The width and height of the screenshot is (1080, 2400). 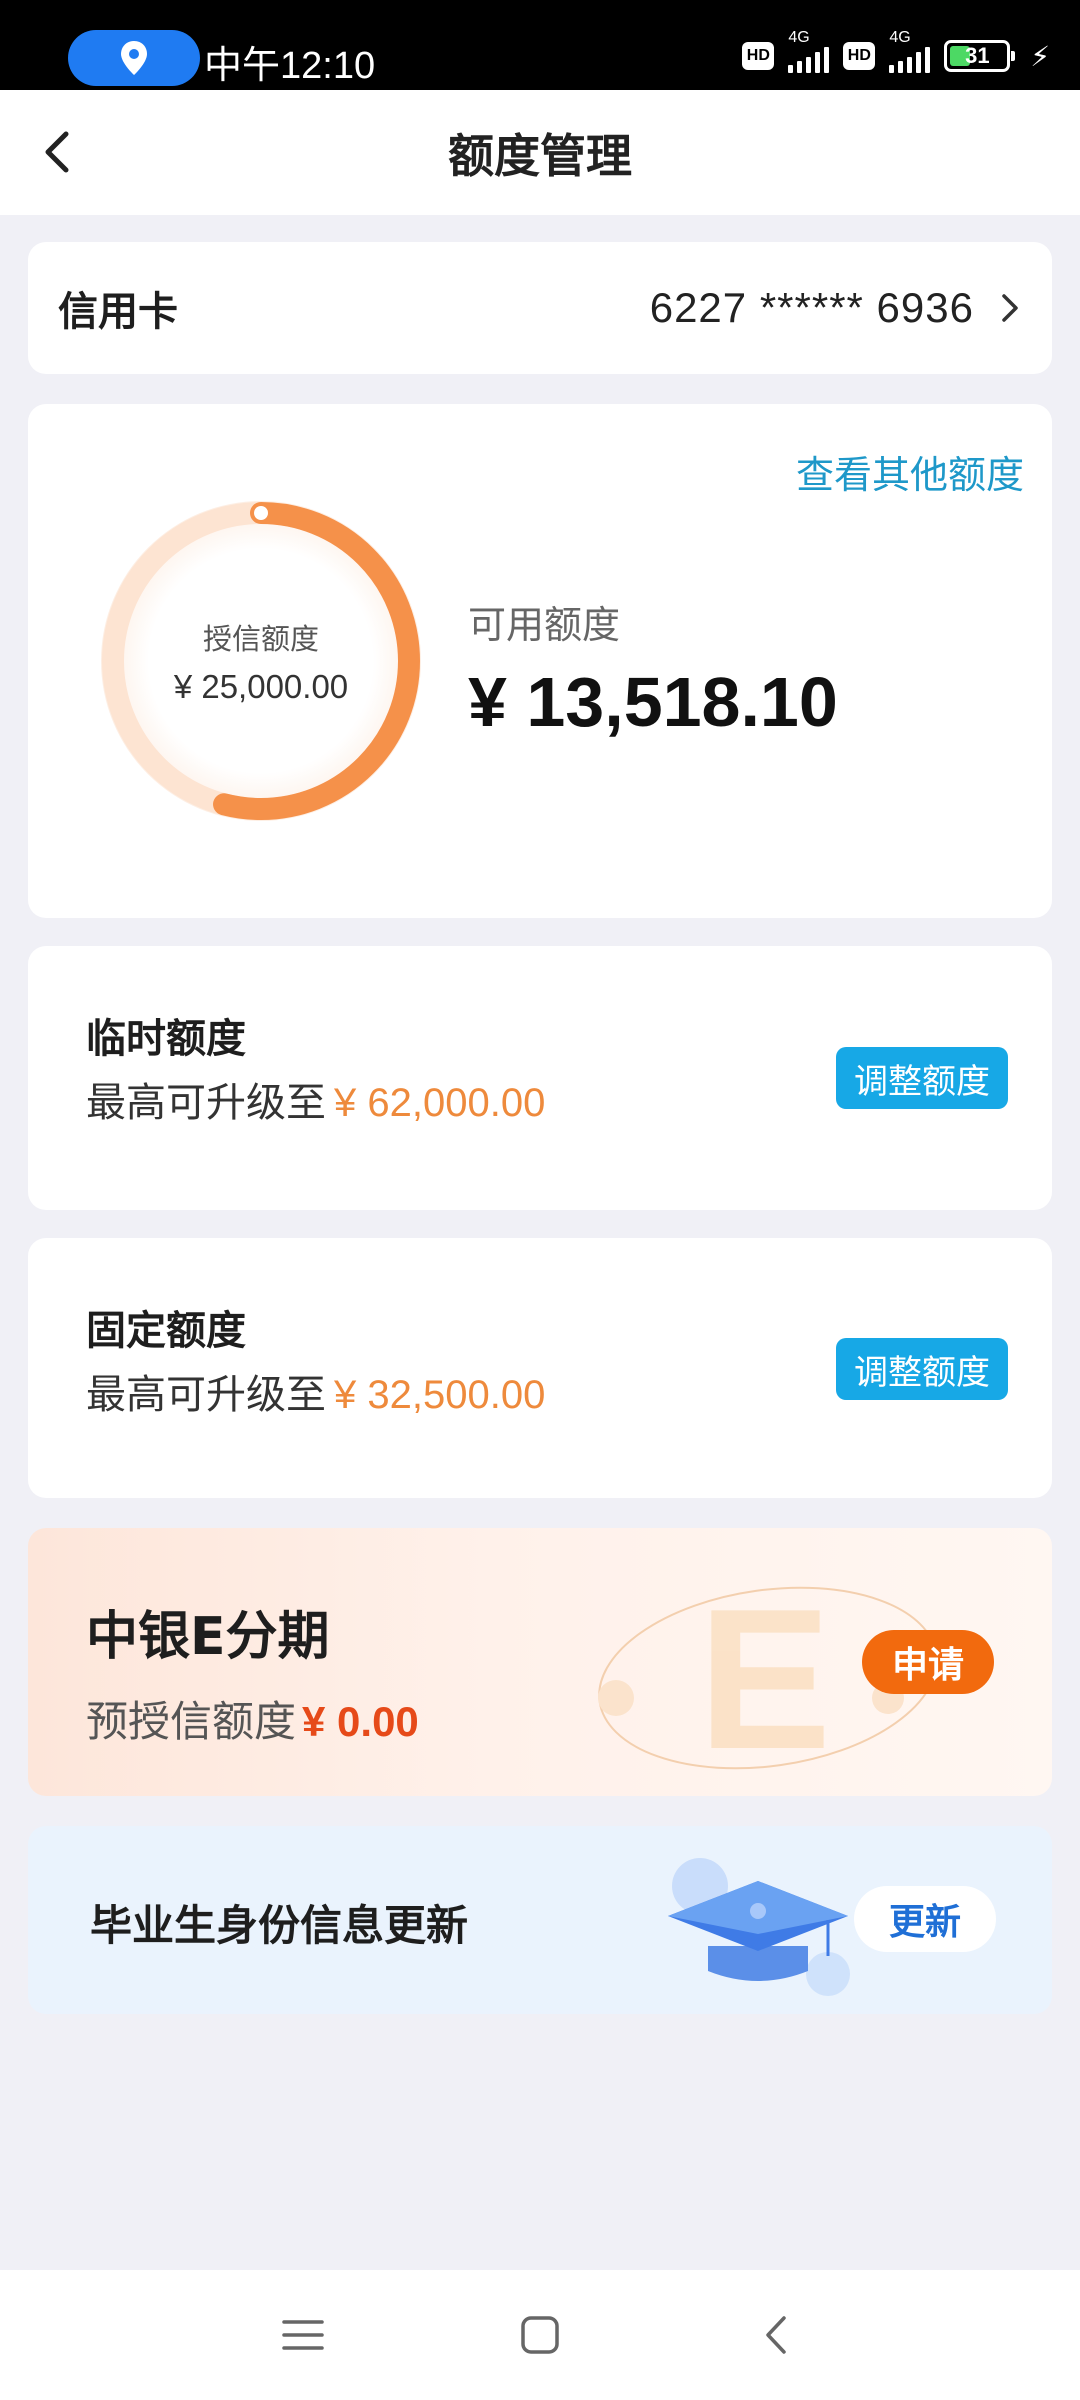 I want to click on hd-badge-1: HD, so click(x=758, y=56).